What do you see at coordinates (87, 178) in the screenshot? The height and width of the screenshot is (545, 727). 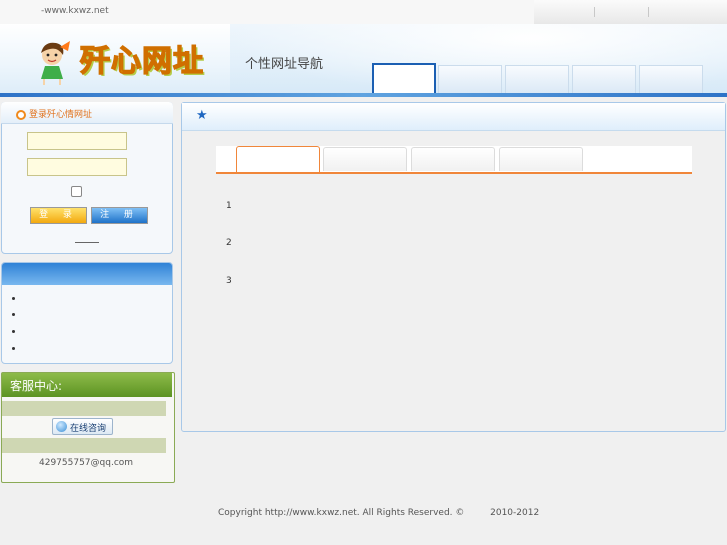 I see `login-panel` at bounding box center [87, 178].